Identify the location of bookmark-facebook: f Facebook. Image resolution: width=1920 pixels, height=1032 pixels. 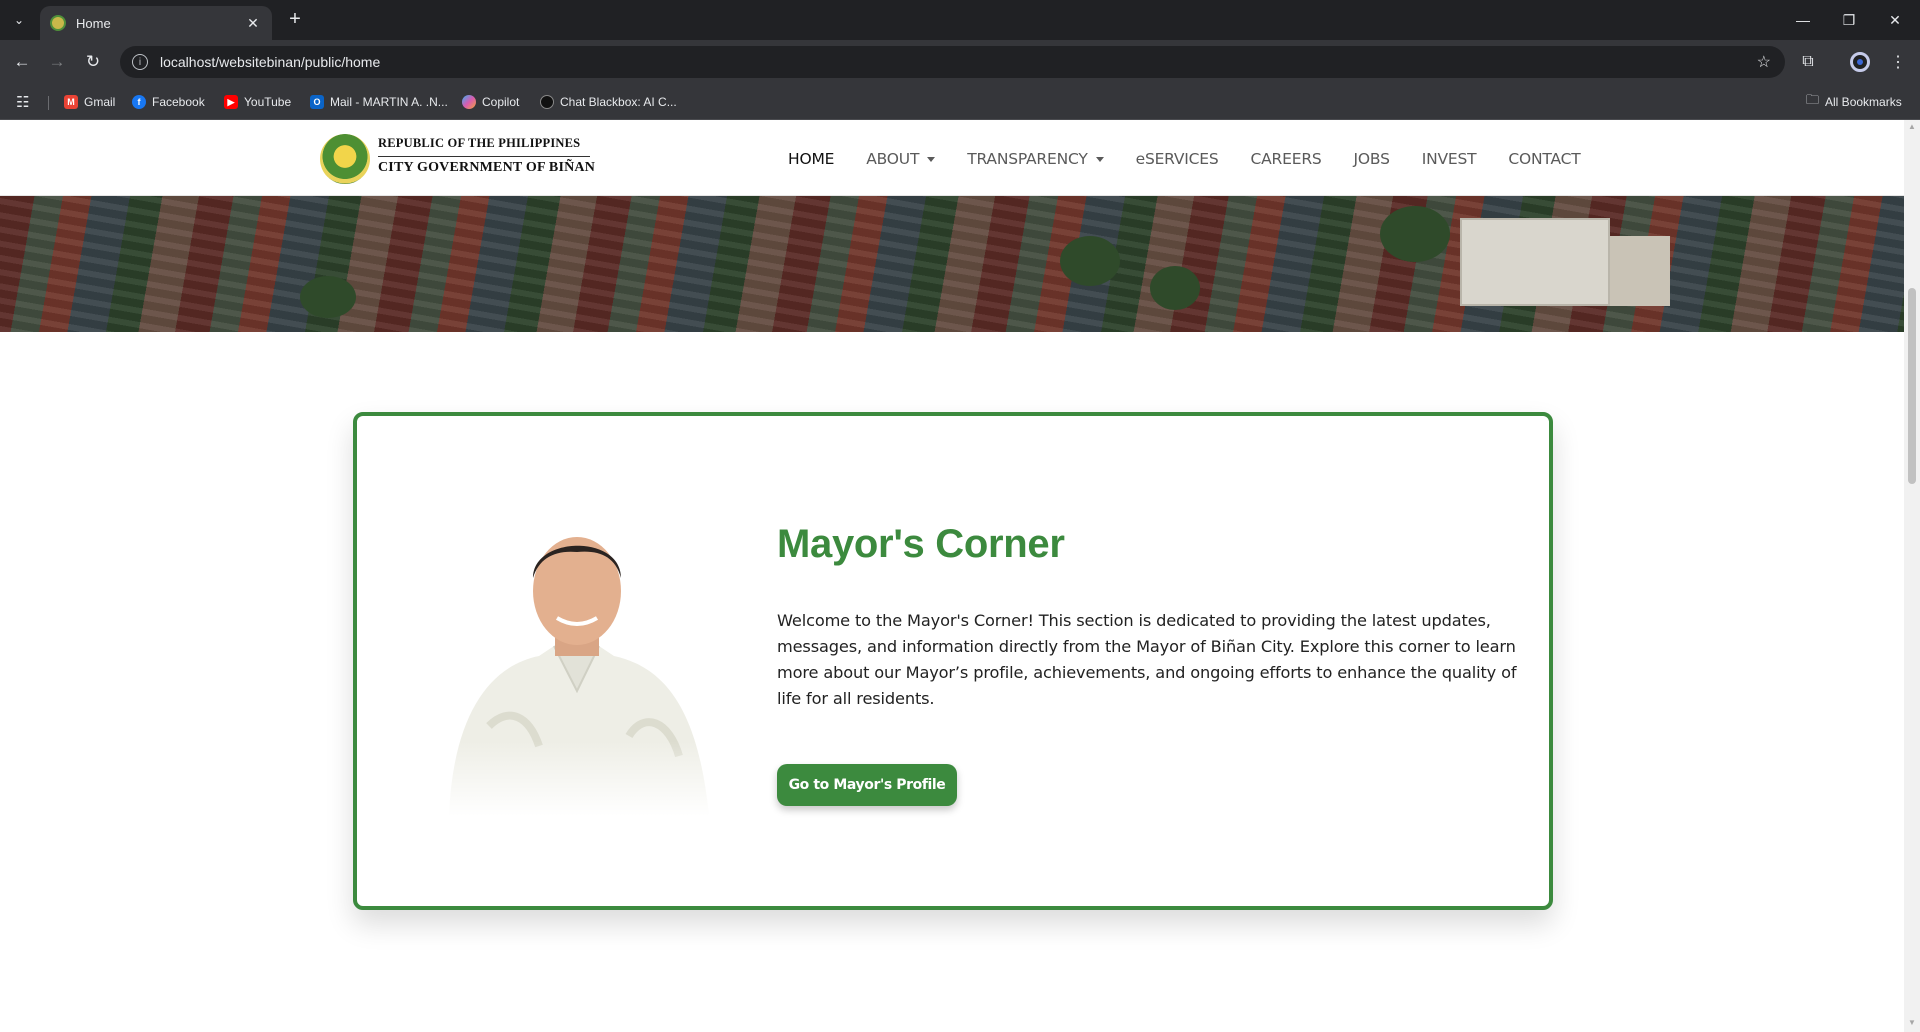
(168, 102).